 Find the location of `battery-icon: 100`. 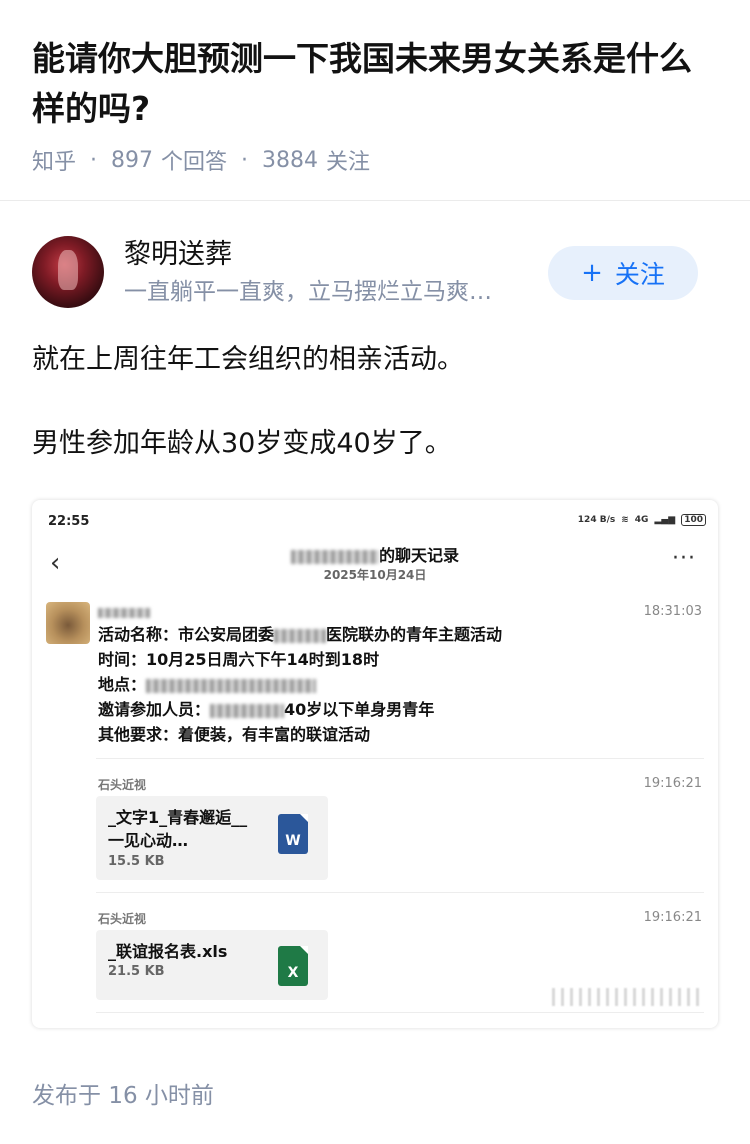

battery-icon: 100 is located at coordinates (693, 520).